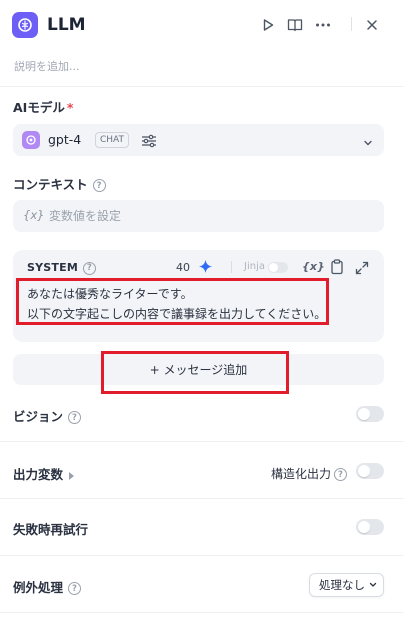  What do you see at coordinates (72, 475) in the screenshot?
I see `caret-right-icon` at bounding box center [72, 475].